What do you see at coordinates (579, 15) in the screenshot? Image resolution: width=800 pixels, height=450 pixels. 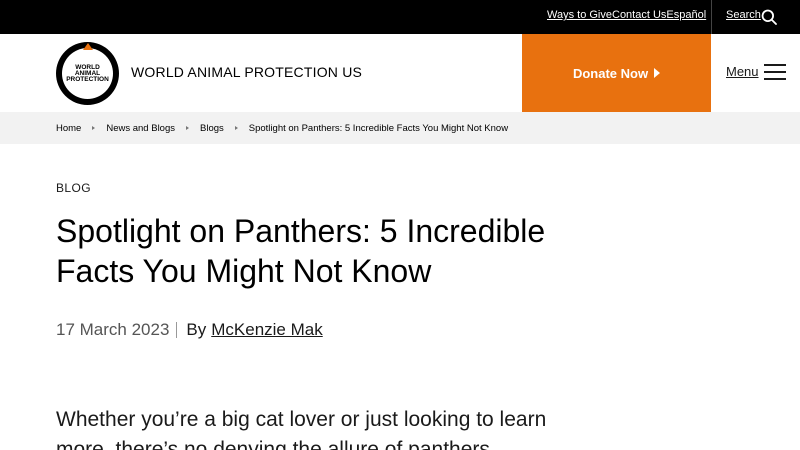 I see `ways-to-give-link: Ways to Give` at bounding box center [579, 15].